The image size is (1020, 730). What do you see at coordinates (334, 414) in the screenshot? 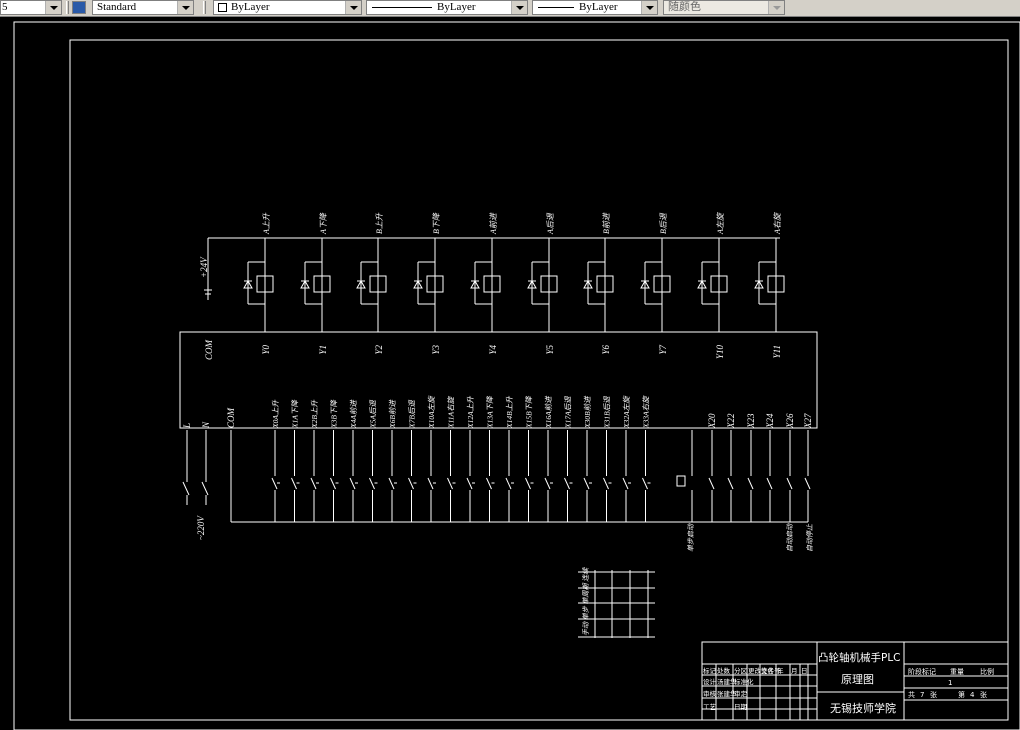
I see `input-label: X3B下降` at bounding box center [334, 414].